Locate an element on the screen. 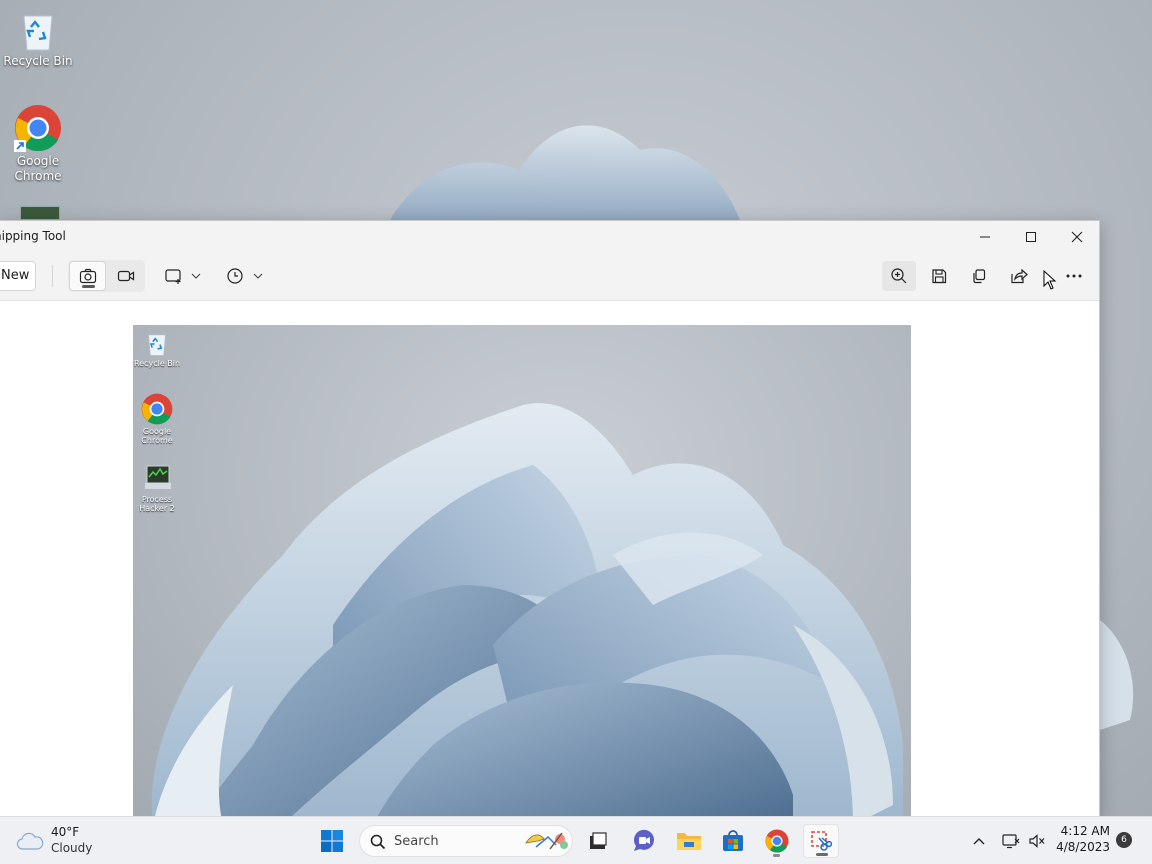 Image resolution: width=1152 pixels, height=864 pixels. maximize-icon is located at coordinates (1031, 237).